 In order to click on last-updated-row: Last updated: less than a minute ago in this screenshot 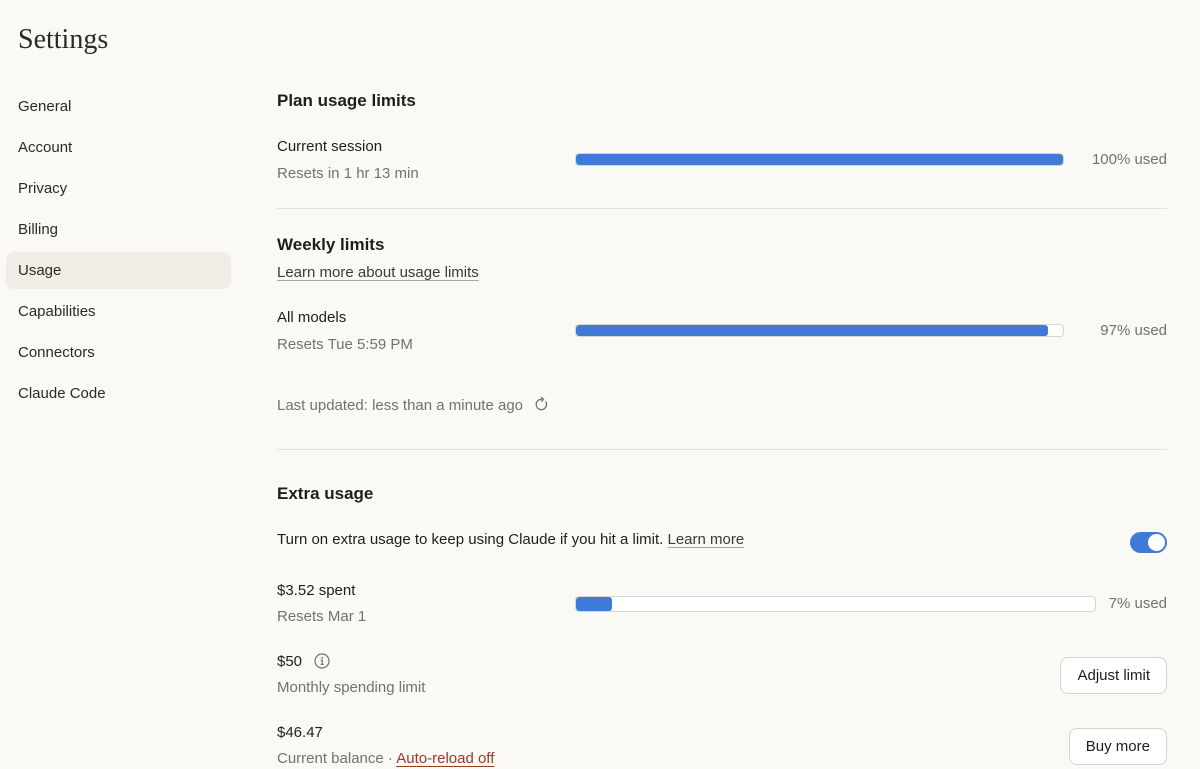, I will do `click(413, 406)`.